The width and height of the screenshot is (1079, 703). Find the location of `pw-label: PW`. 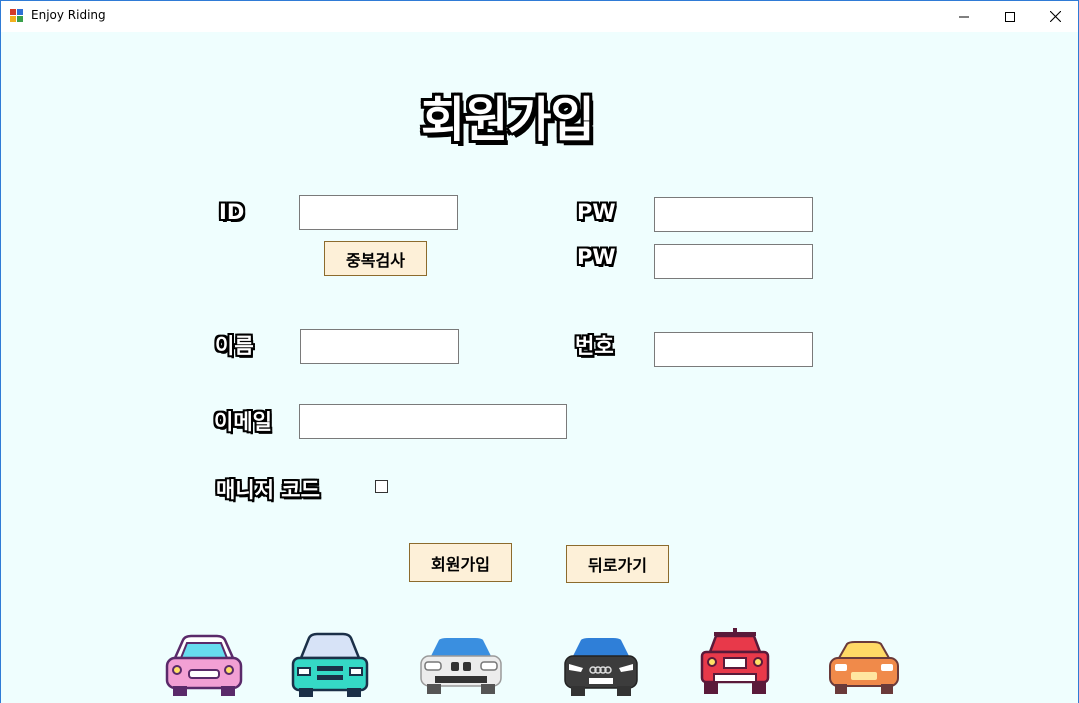

pw-label: PW is located at coordinates (596, 212).